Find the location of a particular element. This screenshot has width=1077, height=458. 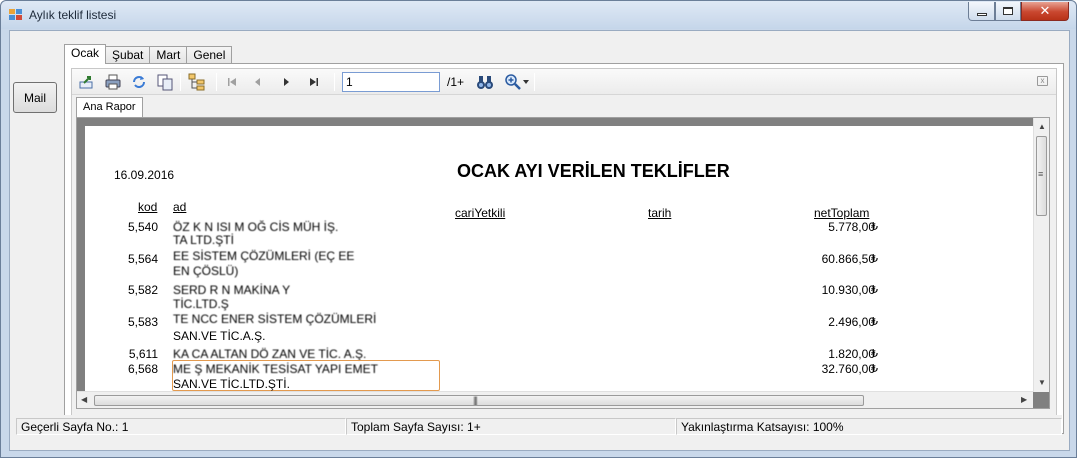

print-icon is located at coordinates (113, 82).